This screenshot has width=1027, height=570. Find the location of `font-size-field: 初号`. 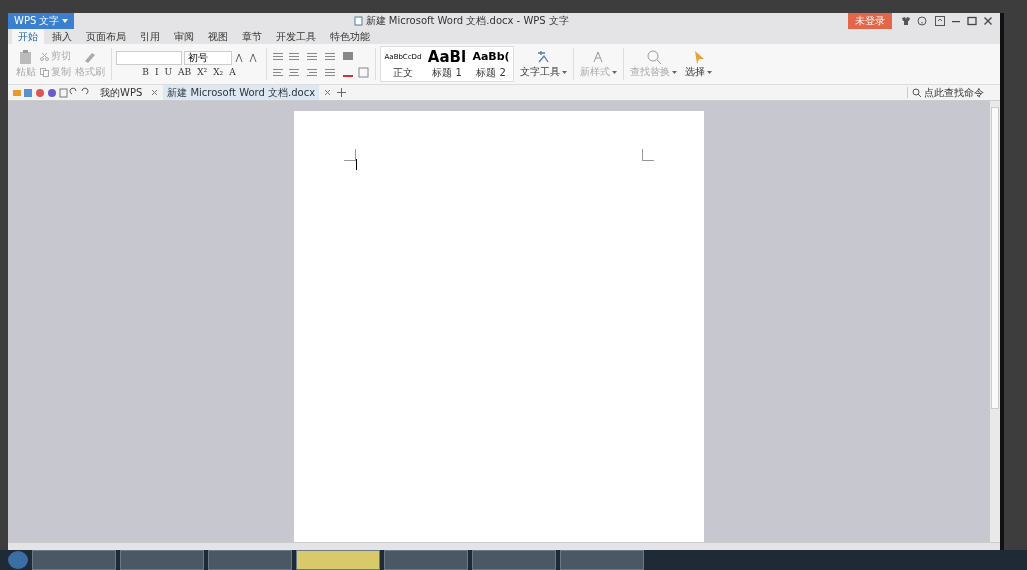

font-size-field: 初号 is located at coordinates (208, 58).